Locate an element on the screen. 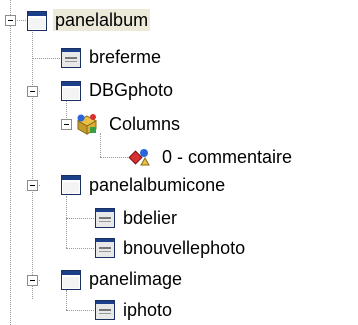 The width and height of the screenshot is (358, 325). tree-node-label: bnouvellephoto is located at coordinates (184, 248).